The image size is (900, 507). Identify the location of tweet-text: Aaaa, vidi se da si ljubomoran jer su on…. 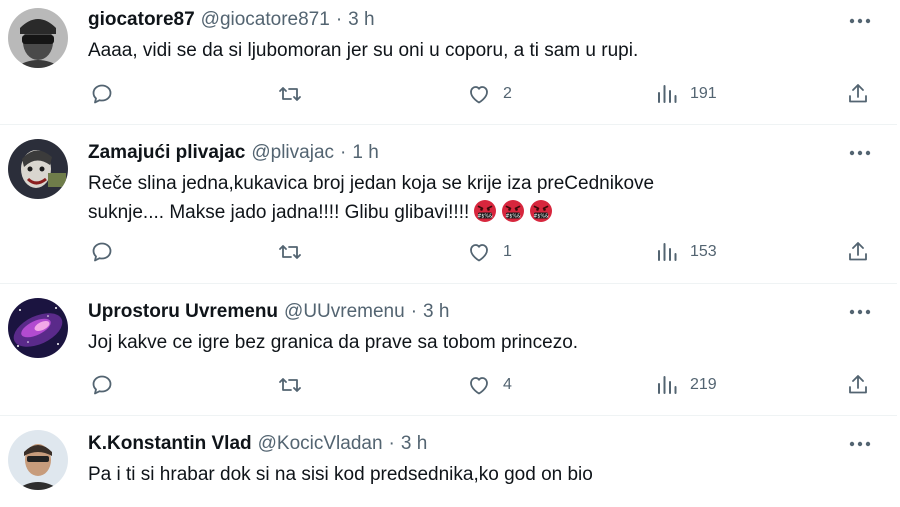
(438, 50).